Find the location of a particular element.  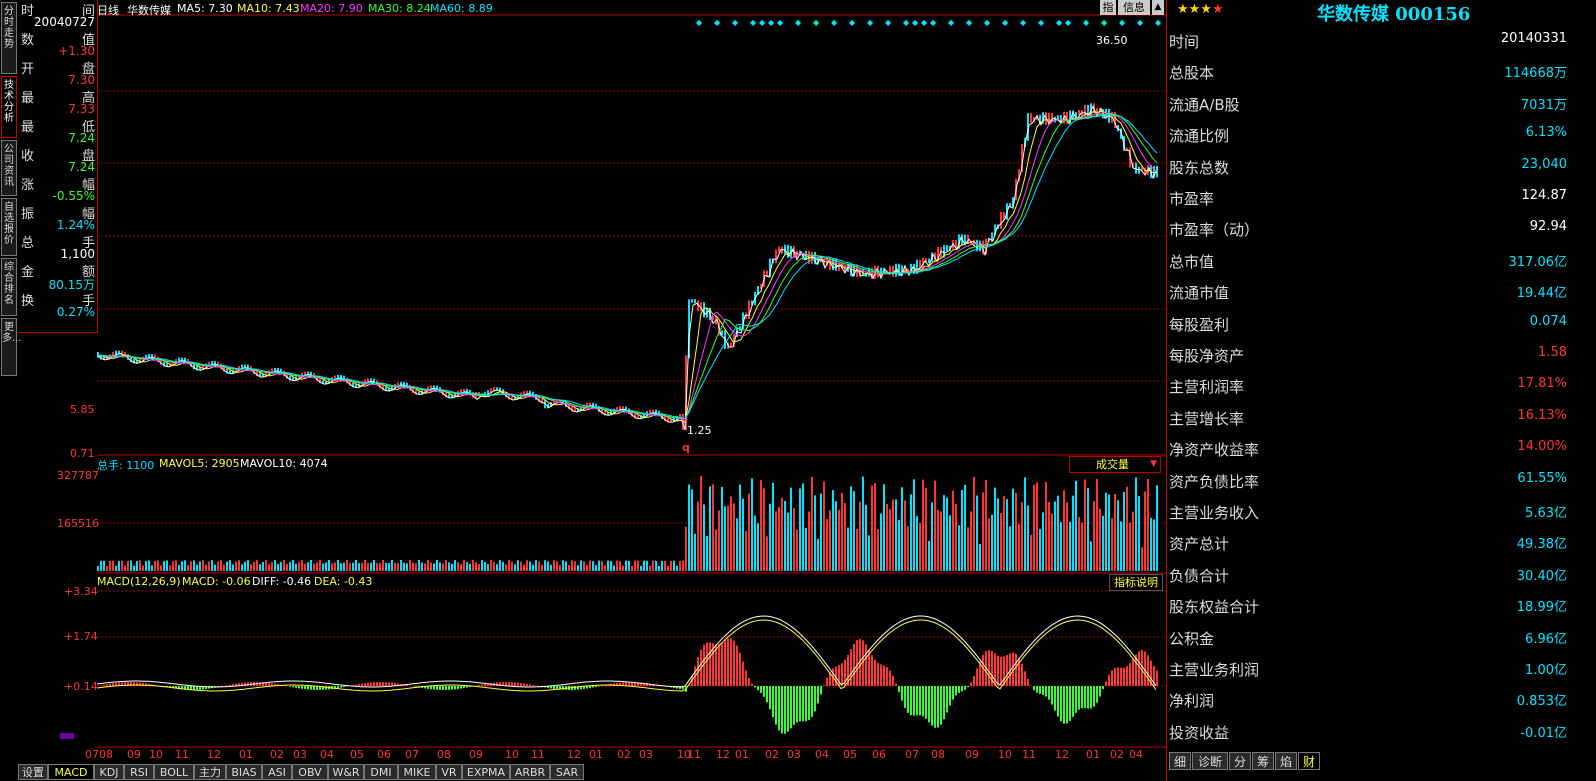

indicator-tab: SAR is located at coordinates (567, 772).